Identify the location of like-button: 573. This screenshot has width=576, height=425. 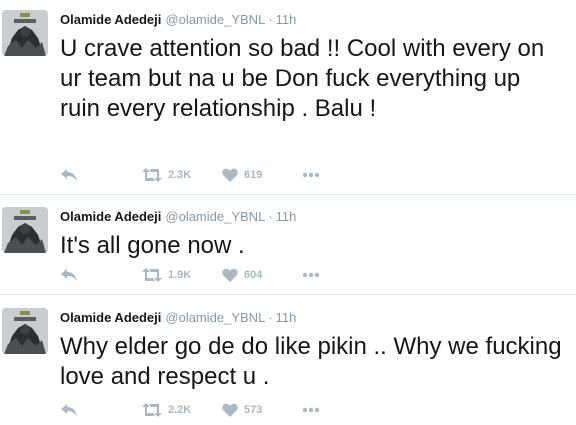
(242, 410).